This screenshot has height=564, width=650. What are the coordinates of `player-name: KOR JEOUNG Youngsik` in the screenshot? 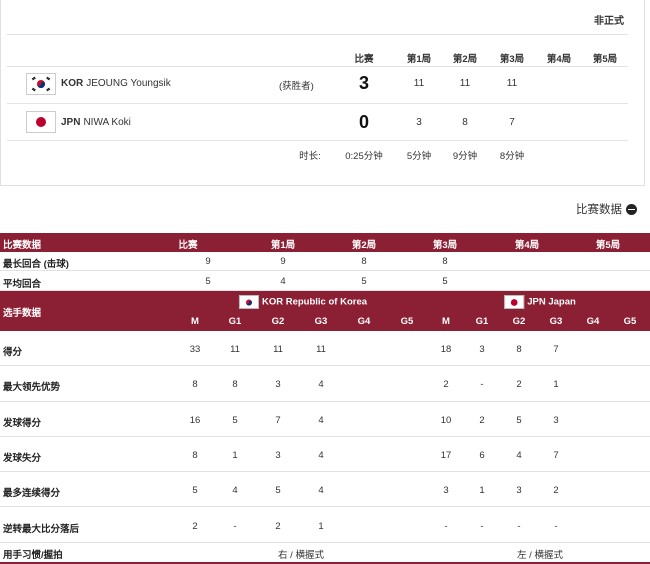 It's located at (116, 83).